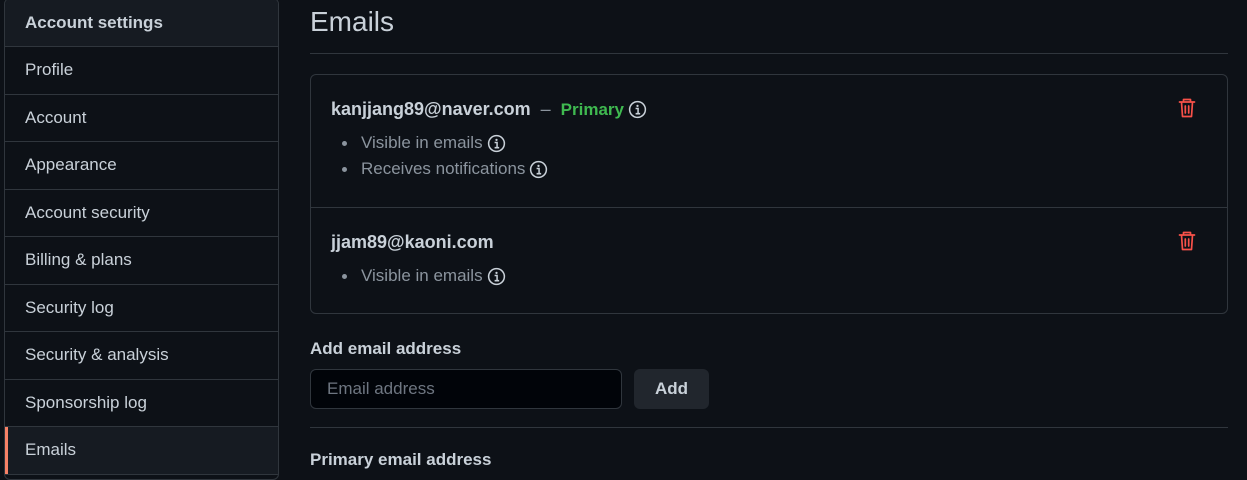  Describe the element at coordinates (592, 109) in the screenshot. I see `primary-badge: Primary` at that location.